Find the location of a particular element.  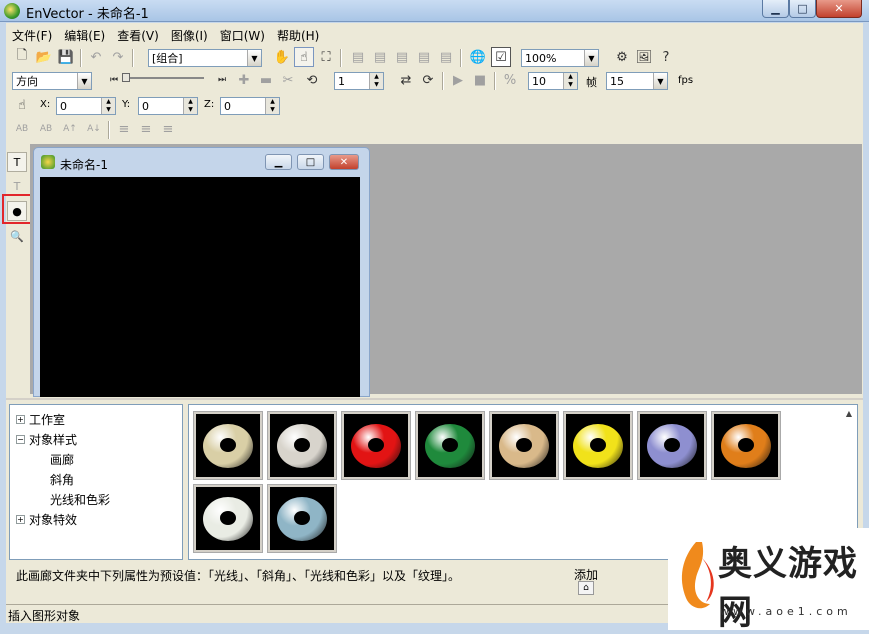

remove-keyframe-icon: ▬ is located at coordinates (266, 80).